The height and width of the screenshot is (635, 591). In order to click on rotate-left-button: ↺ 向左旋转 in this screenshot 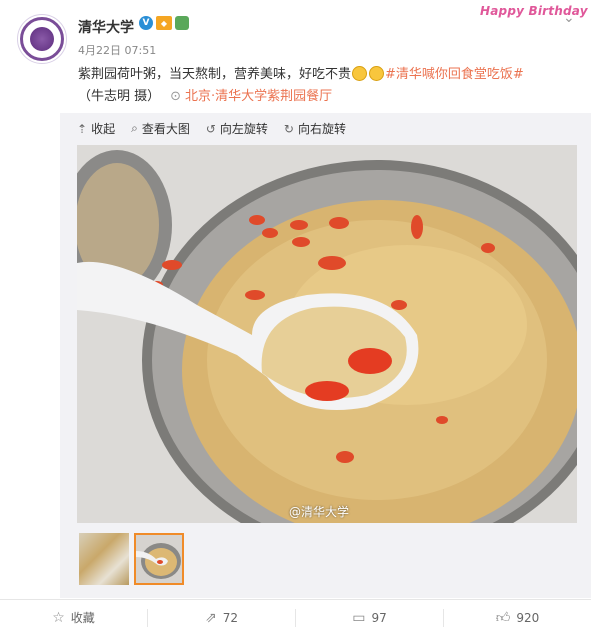, I will do `click(237, 128)`.